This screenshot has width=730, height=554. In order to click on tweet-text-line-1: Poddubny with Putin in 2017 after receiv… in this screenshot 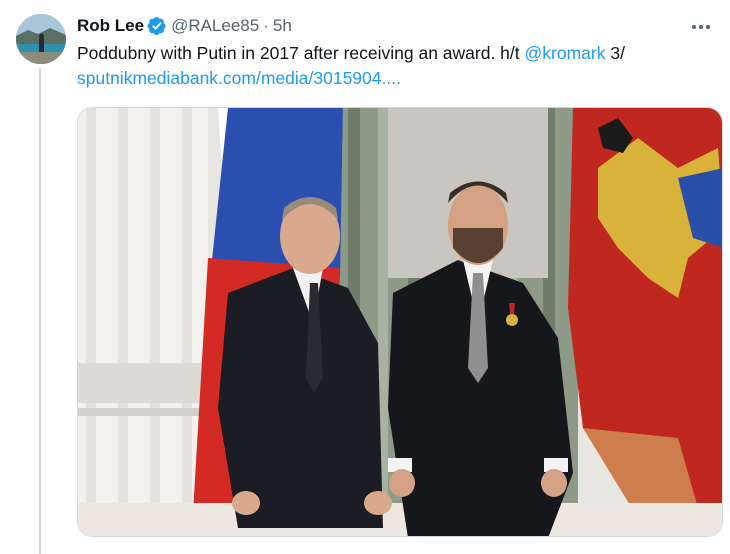, I will do `click(387, 53)`.